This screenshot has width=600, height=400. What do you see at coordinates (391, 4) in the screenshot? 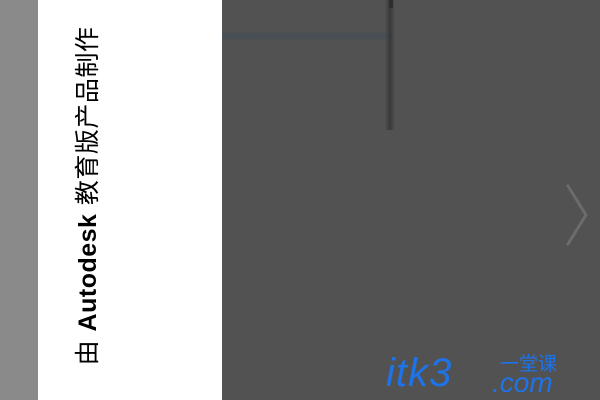
I see `drawing-post-cap` at bounding box center [391, 4].